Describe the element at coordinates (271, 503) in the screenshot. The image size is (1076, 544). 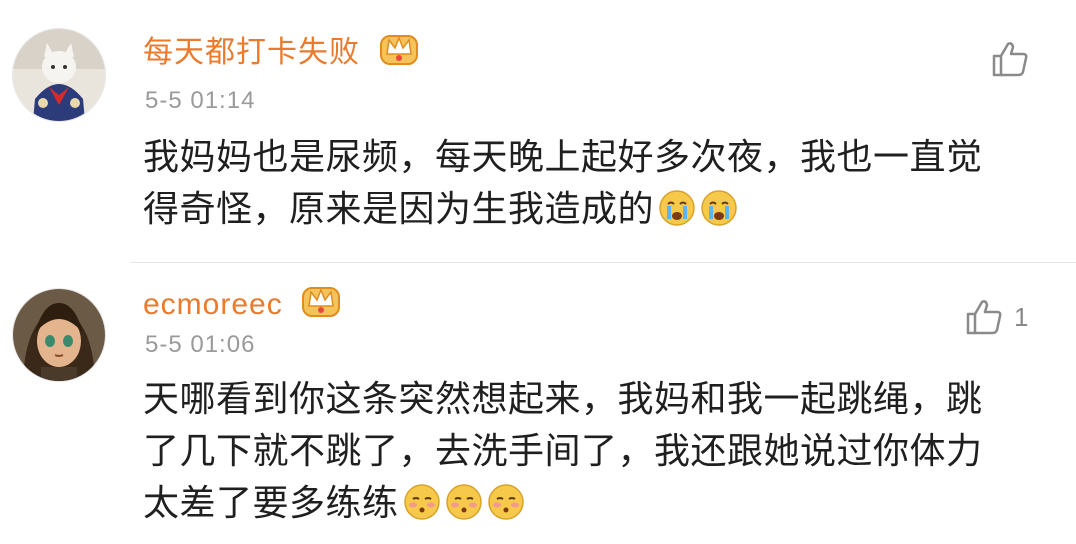
I see `comment-line: 太差了要多练练` at that location.